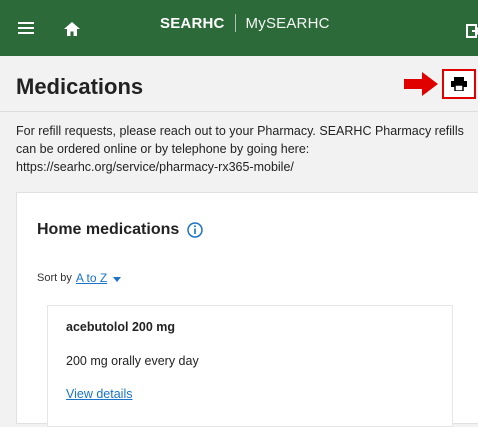 Image resolution: width=478 pixels, height=427 pixels. Describe the element at coordinates (192, 23) in the screenshot. I see `brand-name: SEARHC` at that location.